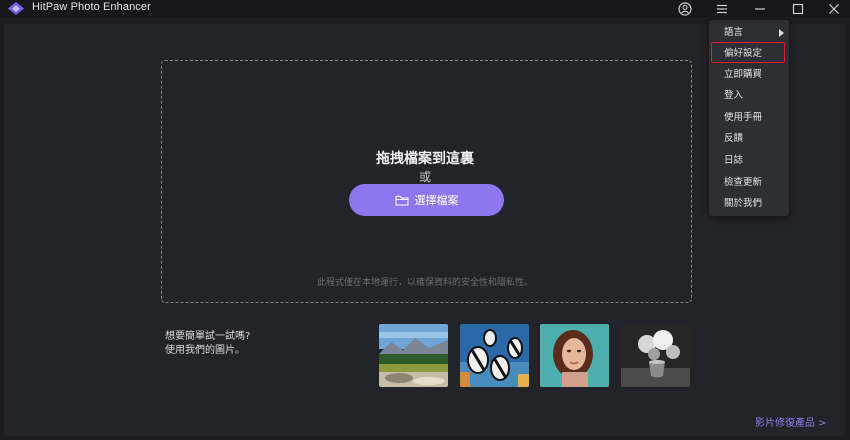 The height and width of the screenshot is (440, 850). Describe the element at coordinates (749, 160) in the screenshot. I see `menu-item-log: 日誌` at that location.